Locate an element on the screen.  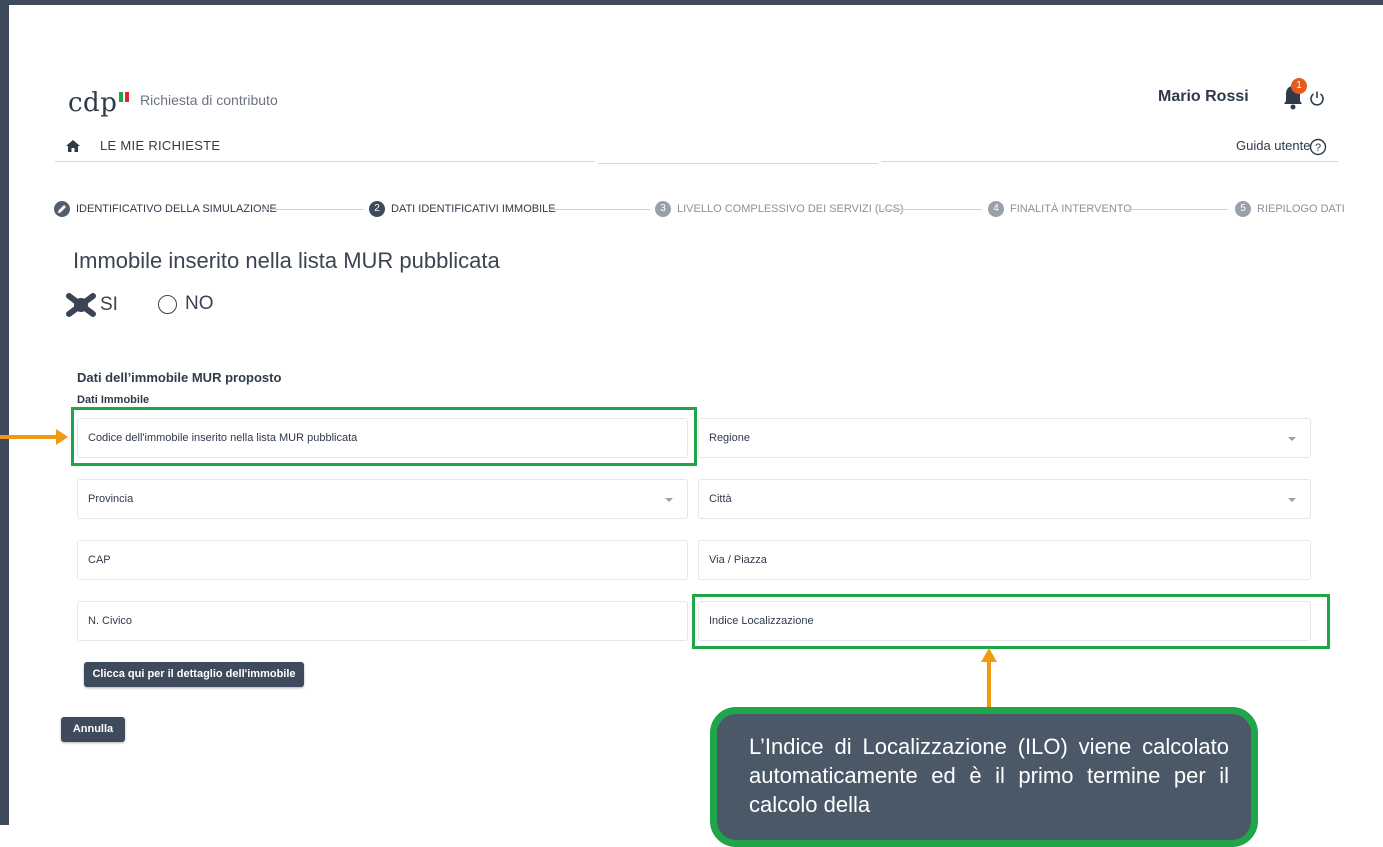
my-requests-link: LE MIE RICHIESTE is located at coordinates (160, 145).